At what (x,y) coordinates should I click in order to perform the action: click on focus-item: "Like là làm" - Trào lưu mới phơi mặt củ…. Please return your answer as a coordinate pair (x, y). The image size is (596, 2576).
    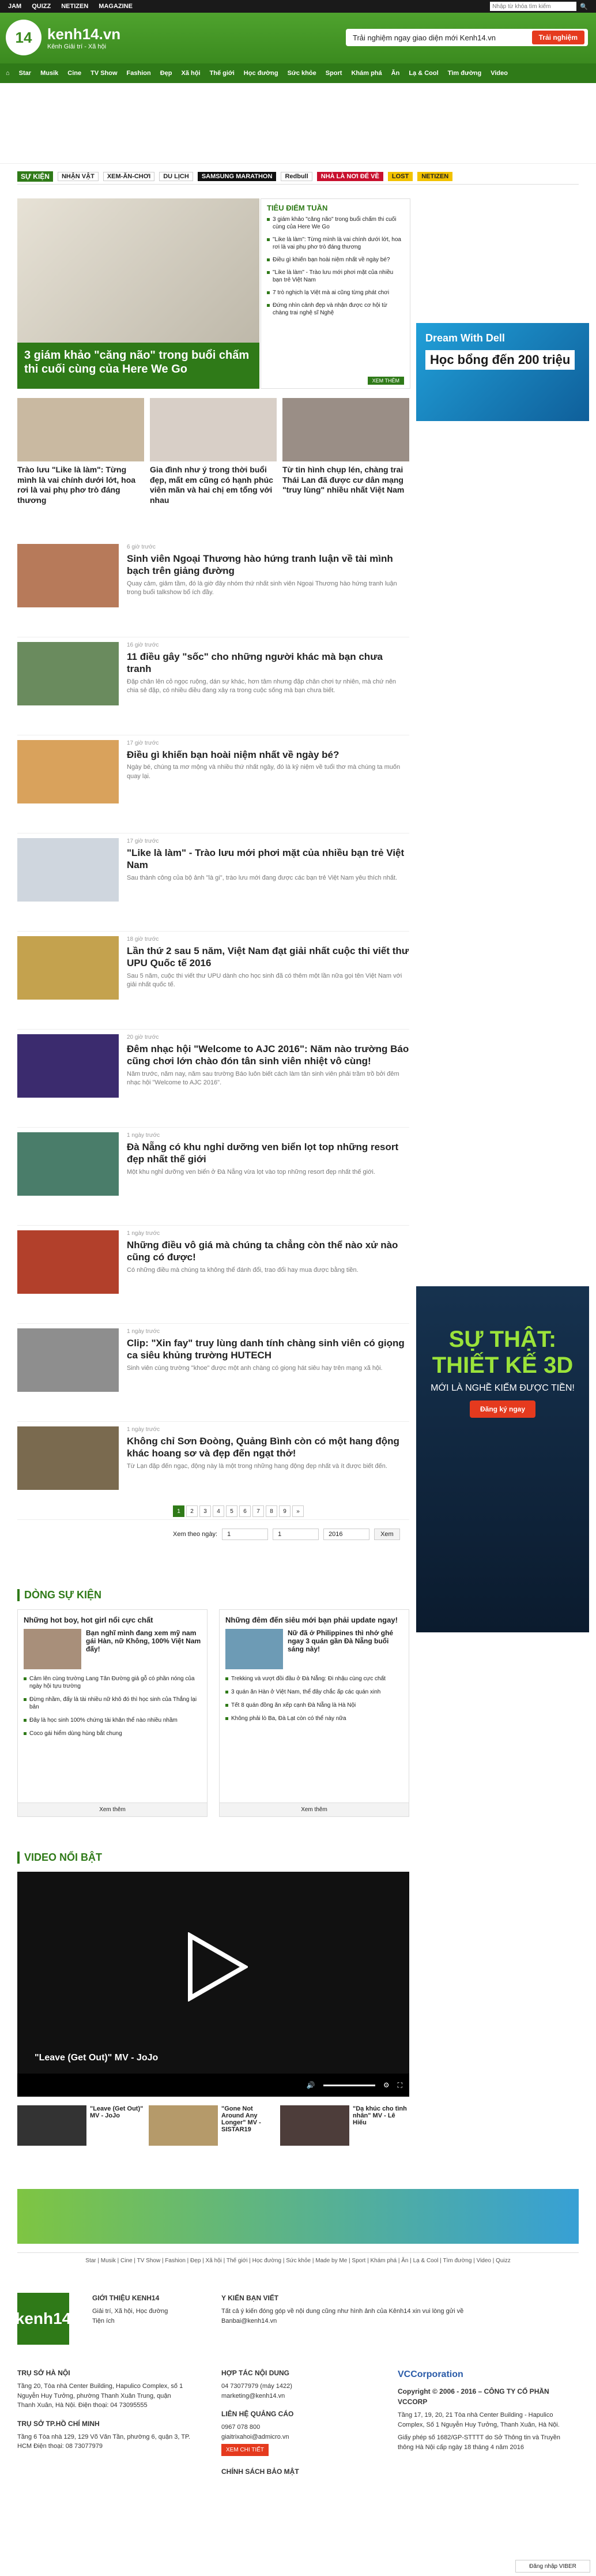
    Looking at the image, I should click on (335, 276).